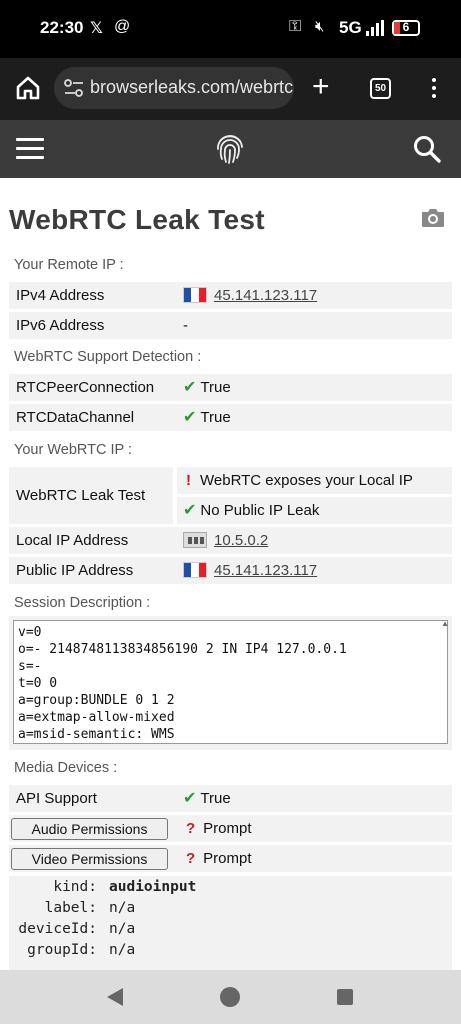 This screenshot has width=461, height=1024. I want to click on back-icon, so click(115, 997).